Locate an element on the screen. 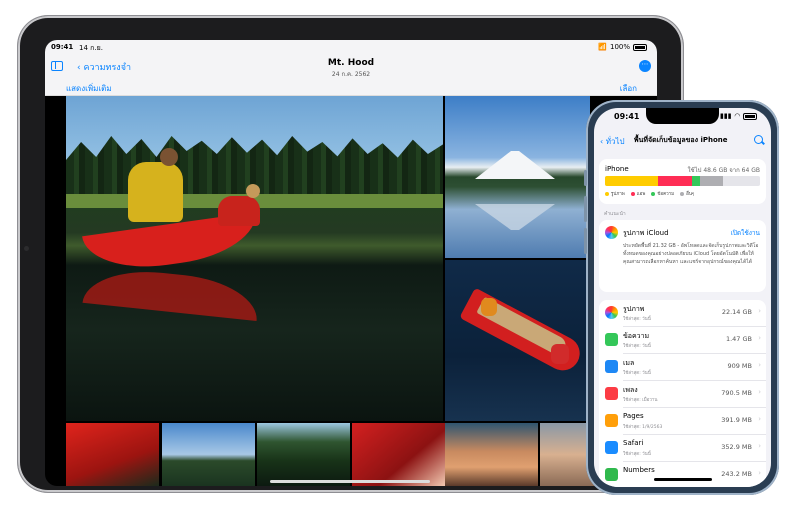 The image size is (800, 511). messages-icon is located at coordinates (611, 339).